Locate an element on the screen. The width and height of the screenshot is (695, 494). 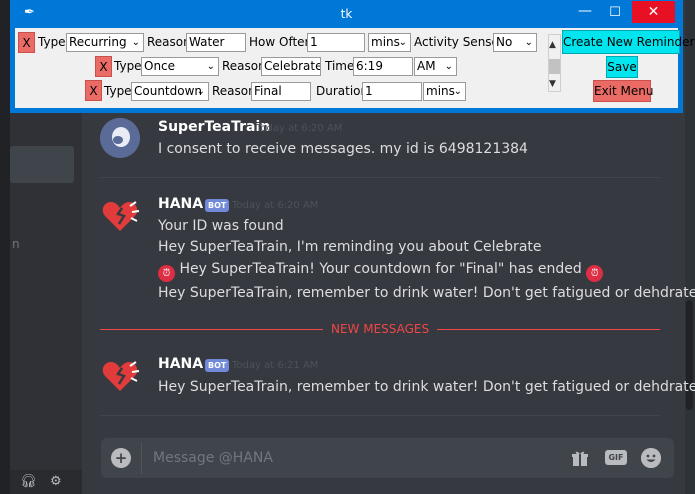
type-select: Recurring ⌄ is located at coordinates (105, 42).